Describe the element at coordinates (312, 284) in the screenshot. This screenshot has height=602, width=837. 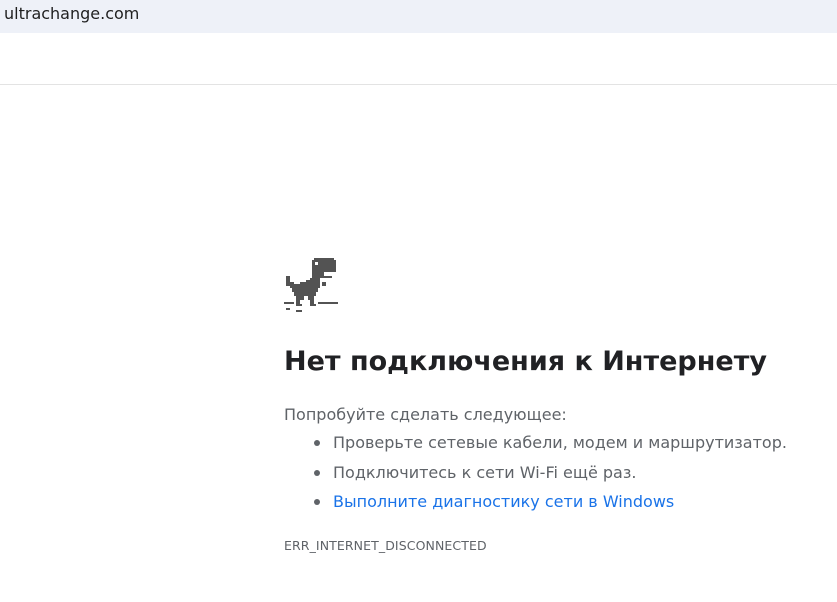
I see `dino-offline-icon` at that location.